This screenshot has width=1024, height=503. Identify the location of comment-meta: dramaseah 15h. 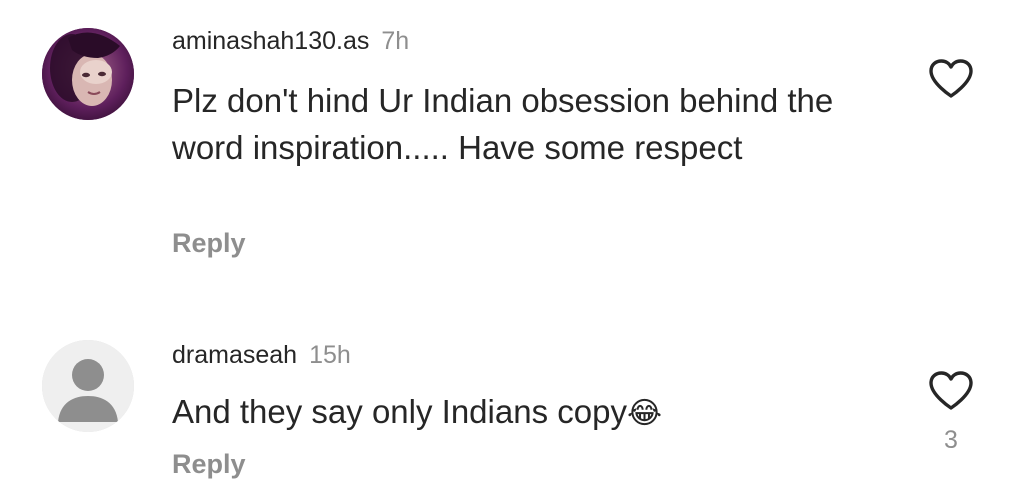
(261, 355).